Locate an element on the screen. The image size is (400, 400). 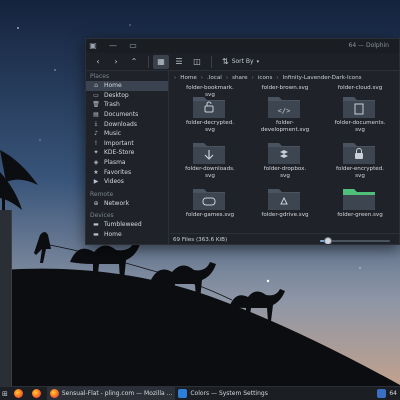
sort-by-label: Sort By is located at coordinates (242, 61).